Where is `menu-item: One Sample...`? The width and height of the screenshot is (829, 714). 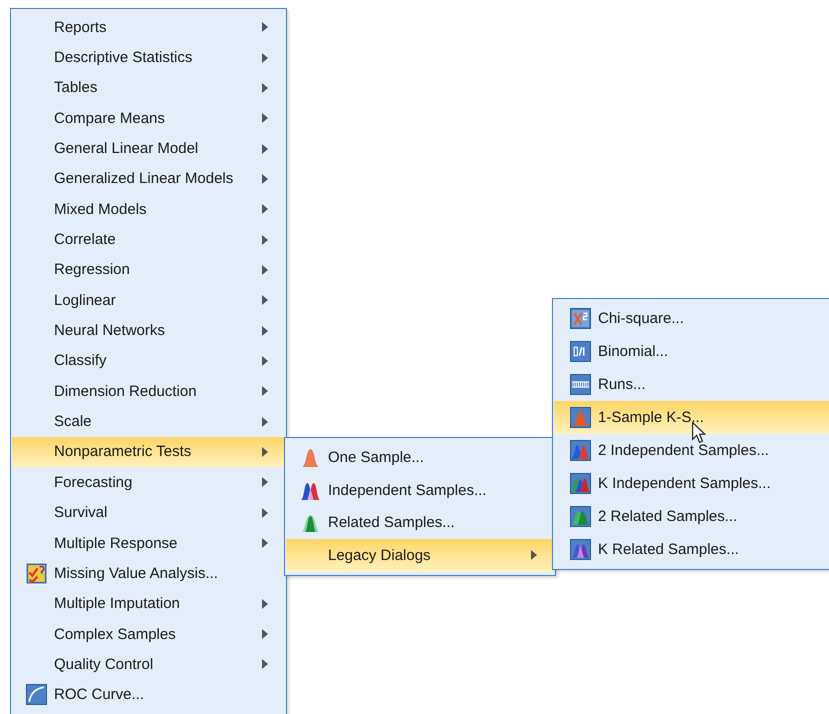 menu-item: One Sample... is located at coordinates (420, 457).